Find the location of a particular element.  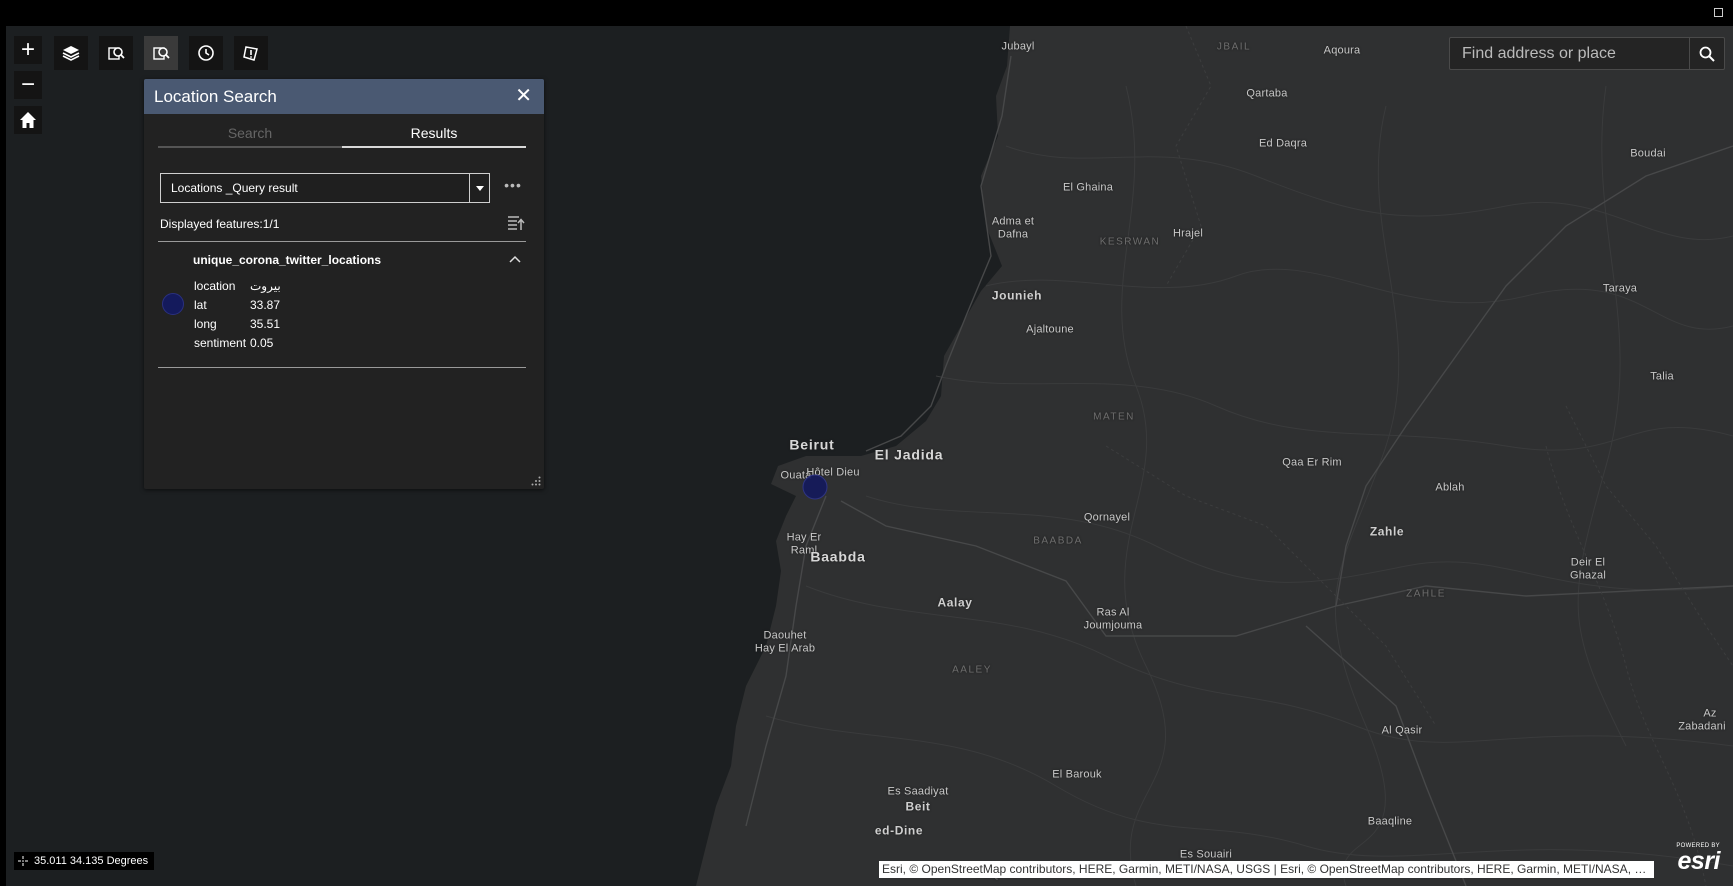

result-symbol is located at coordinates (173, 304).